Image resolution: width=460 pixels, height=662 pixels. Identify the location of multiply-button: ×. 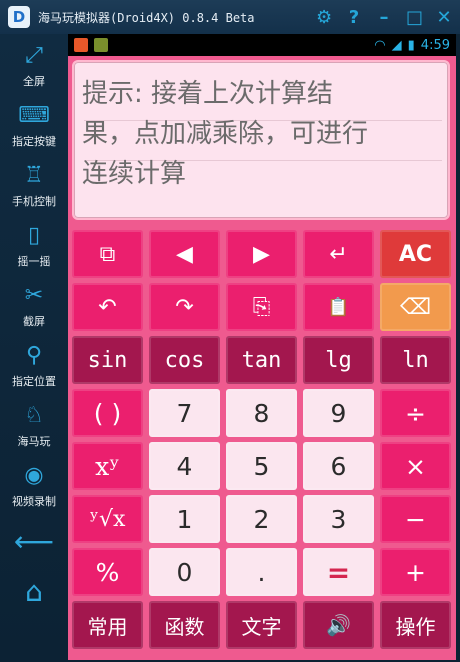
(415, 466).